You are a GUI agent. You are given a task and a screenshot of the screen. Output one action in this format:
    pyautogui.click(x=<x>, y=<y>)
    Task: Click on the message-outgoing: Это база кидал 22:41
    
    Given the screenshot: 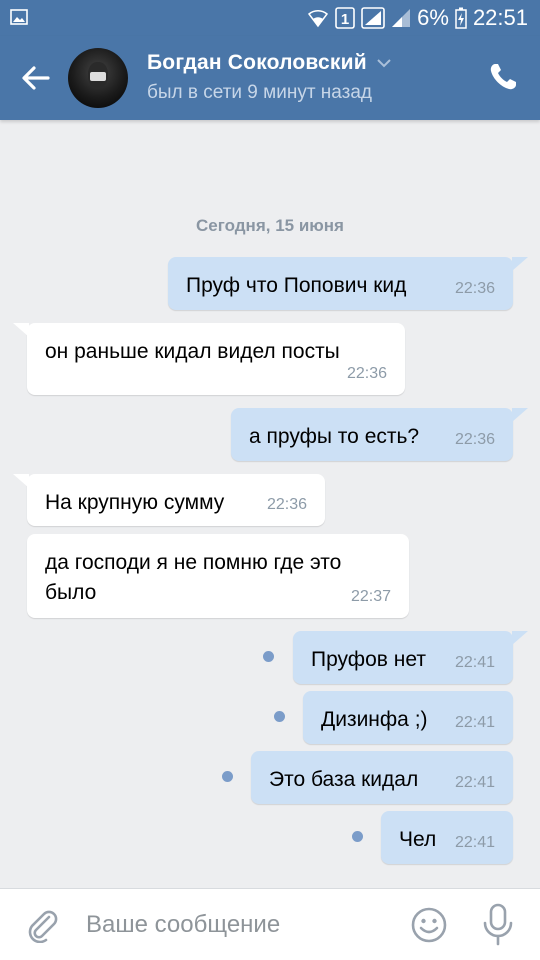 What is the action you would take?
    pyautogui.click(x=382, y=777)
    